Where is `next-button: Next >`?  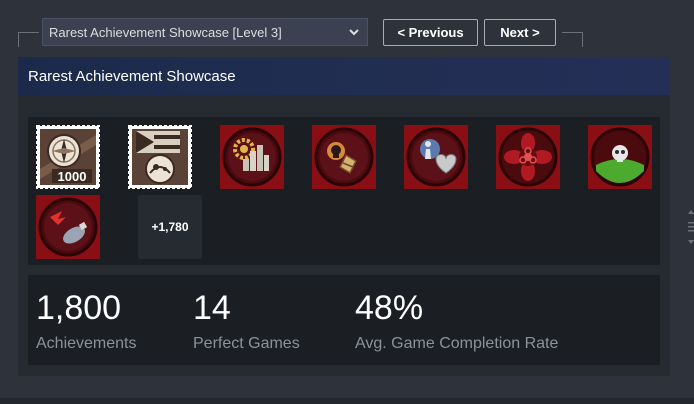 next-button: Next > is located at coordinates (520, 32).